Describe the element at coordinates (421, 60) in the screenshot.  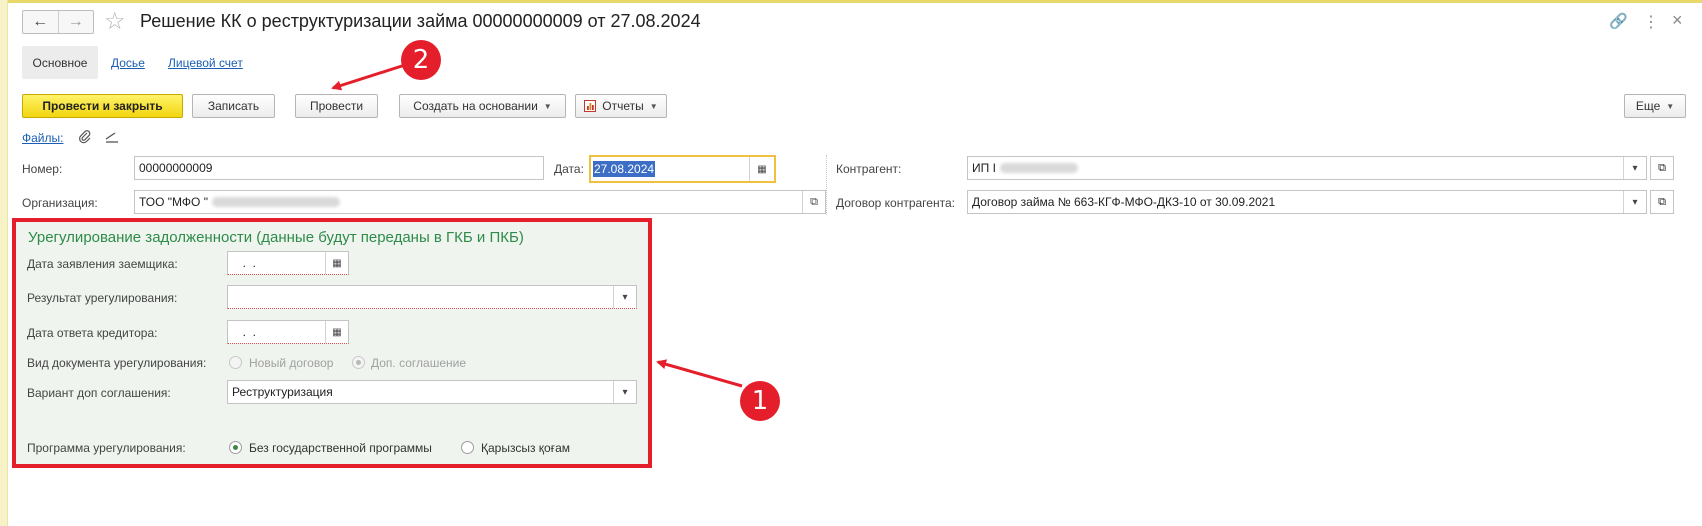
I see `annotation-badge-2: 2` at that location.